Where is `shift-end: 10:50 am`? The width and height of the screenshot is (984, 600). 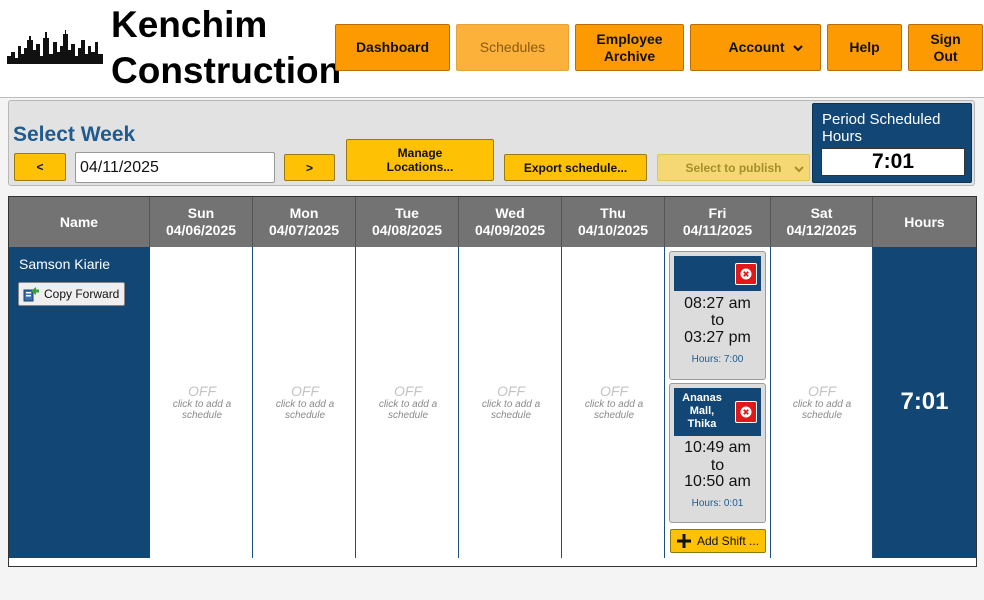 shift-end: 10:50 am is located at coordinates (717, 481).